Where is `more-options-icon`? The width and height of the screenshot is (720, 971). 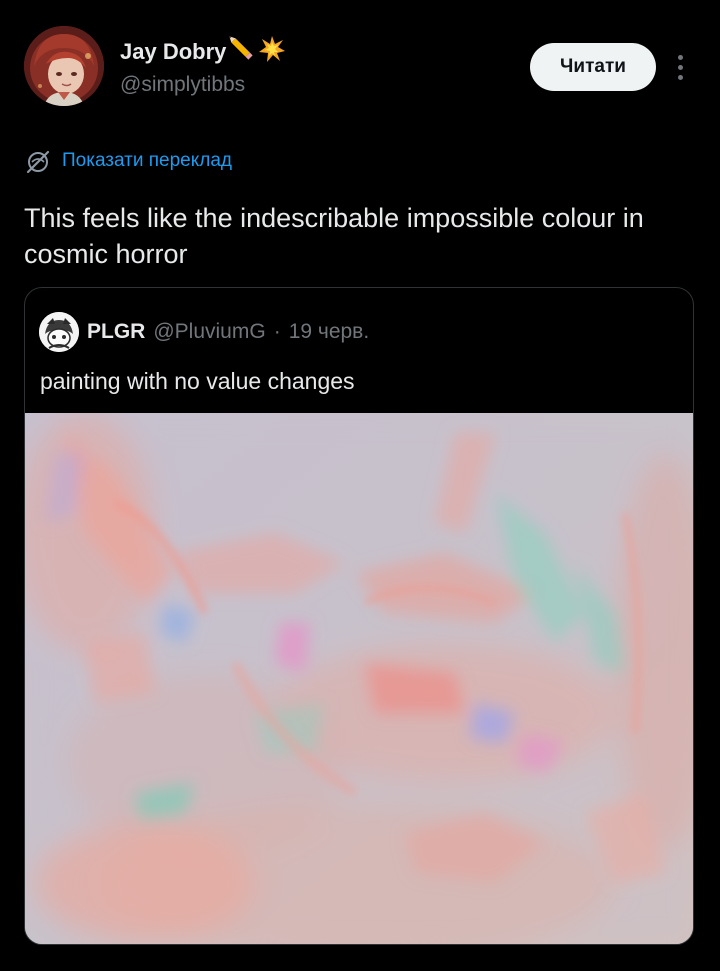 more-options-icon is located at coordinates (680, 67).